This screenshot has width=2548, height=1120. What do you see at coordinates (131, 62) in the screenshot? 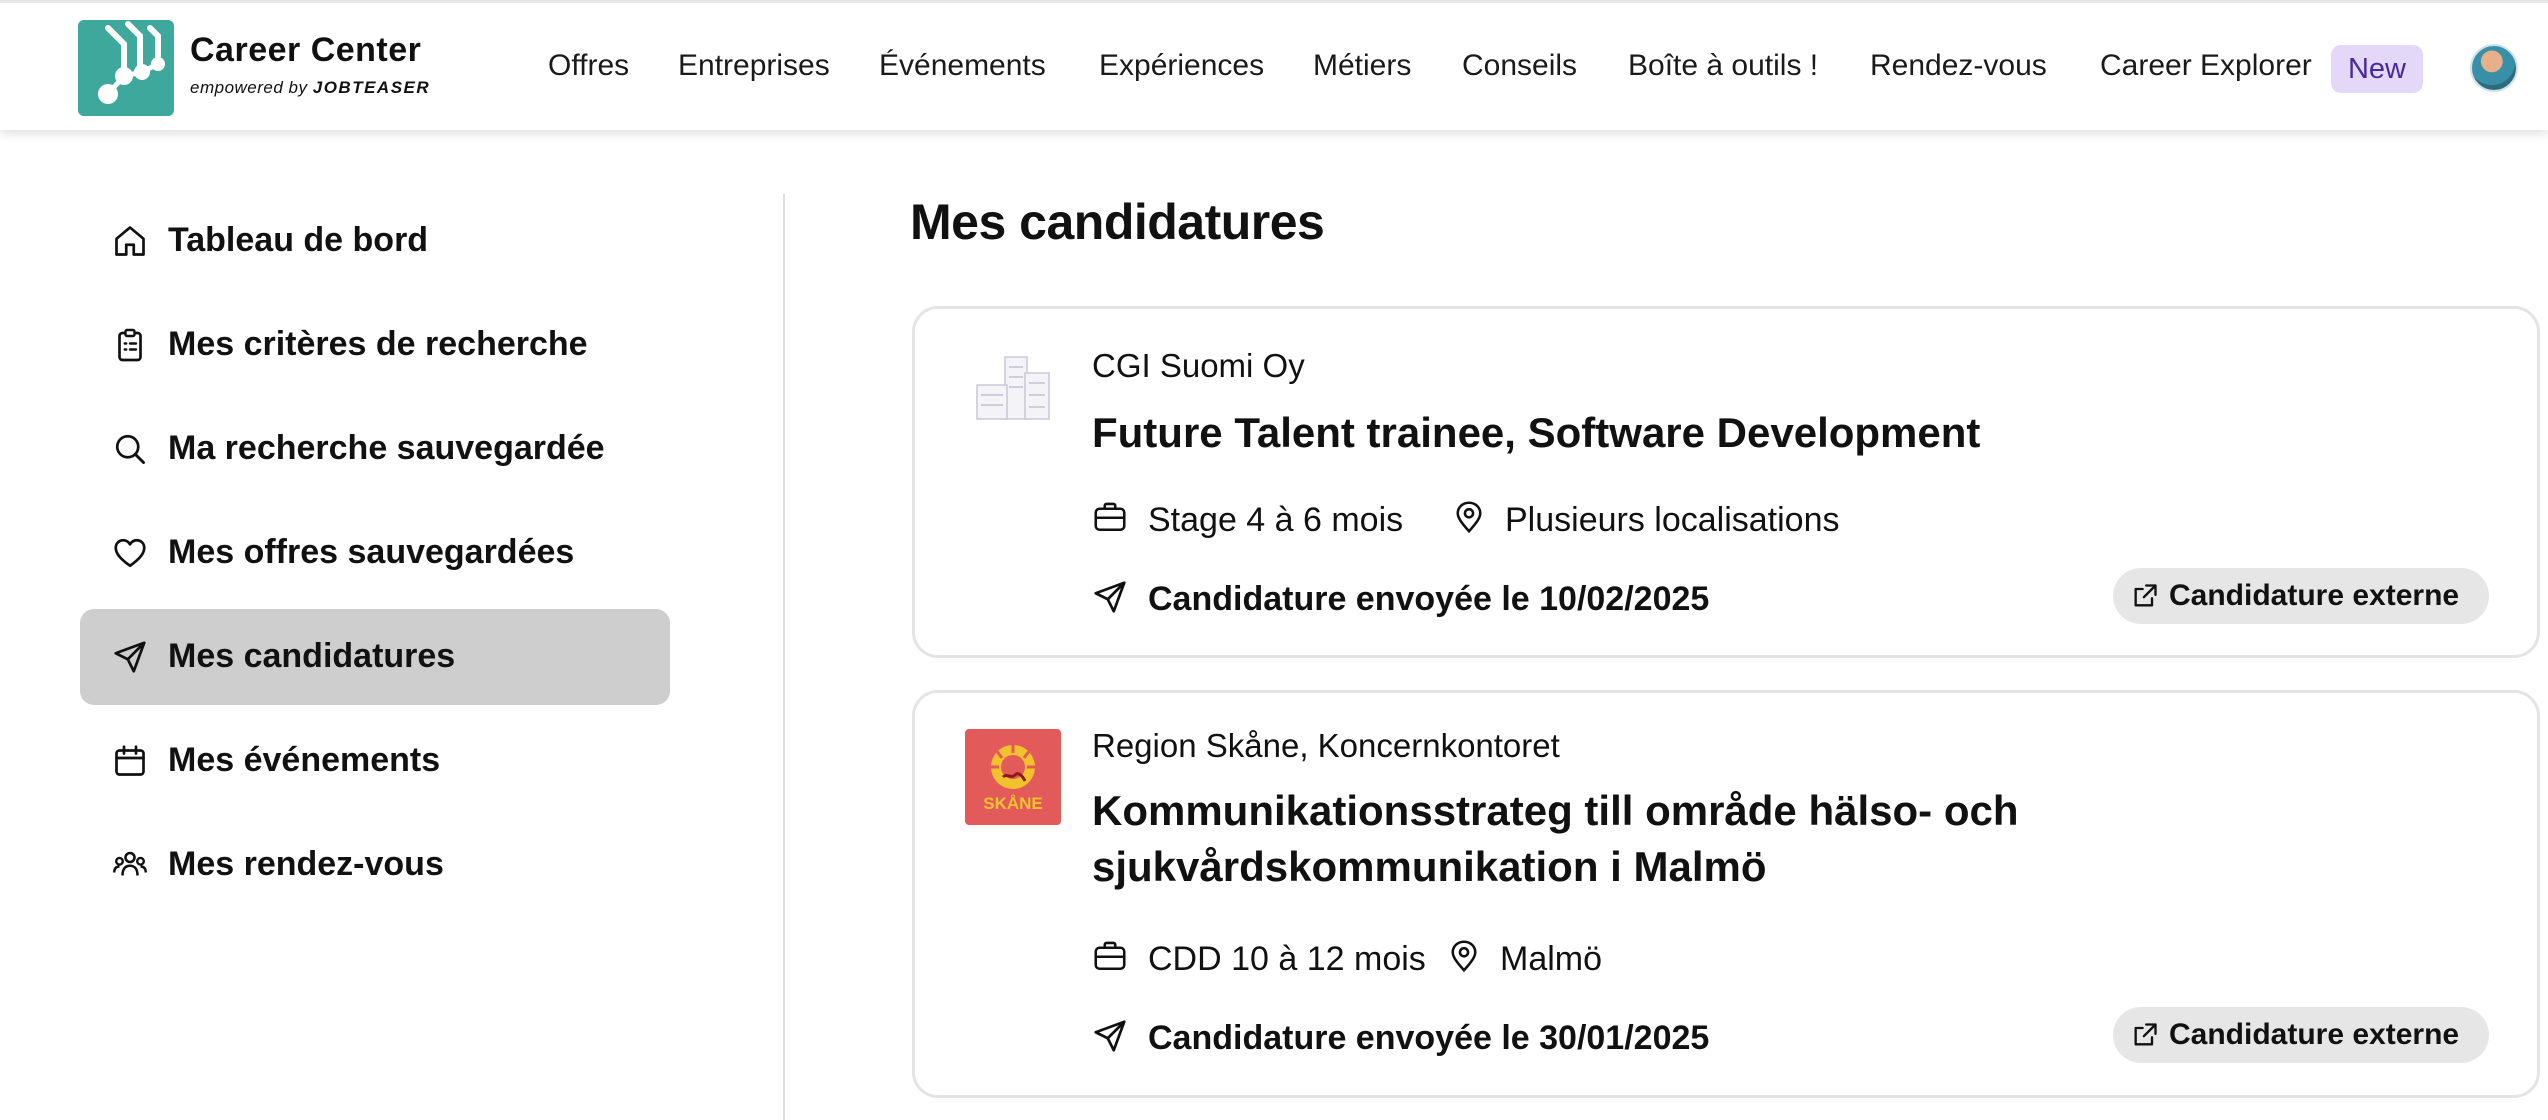
I see `logo-network-icon` at bounding box center [131, 62].